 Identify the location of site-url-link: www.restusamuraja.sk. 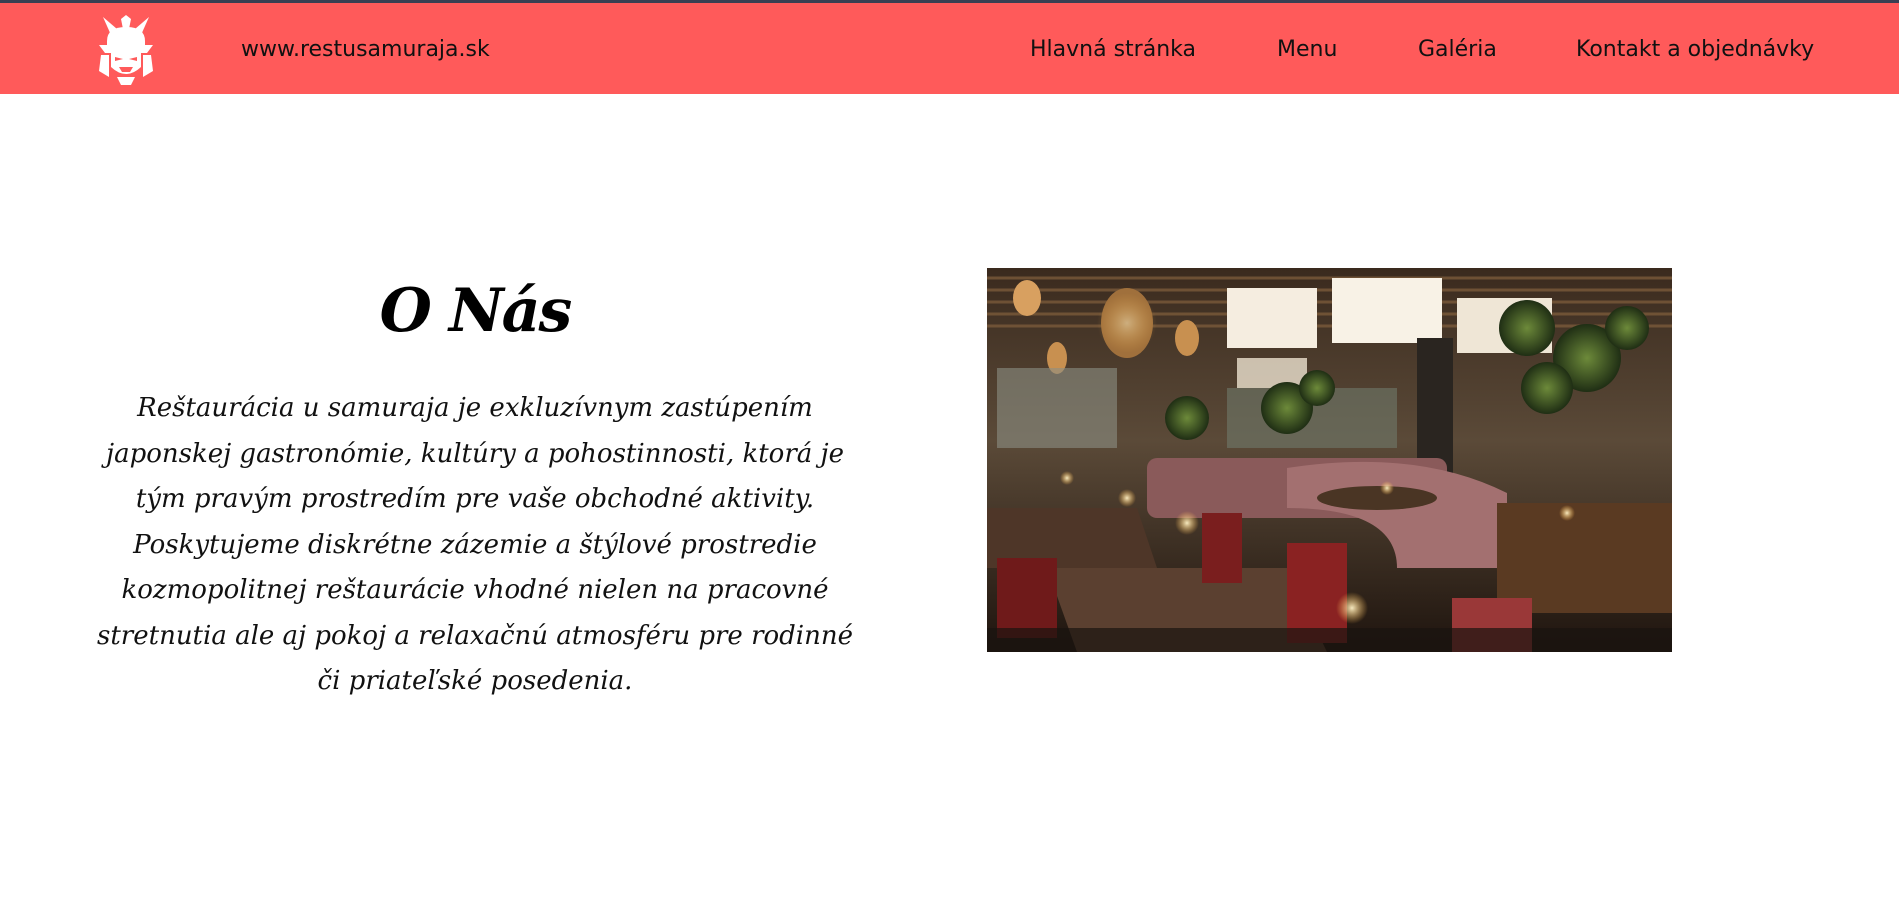
(365, 49).